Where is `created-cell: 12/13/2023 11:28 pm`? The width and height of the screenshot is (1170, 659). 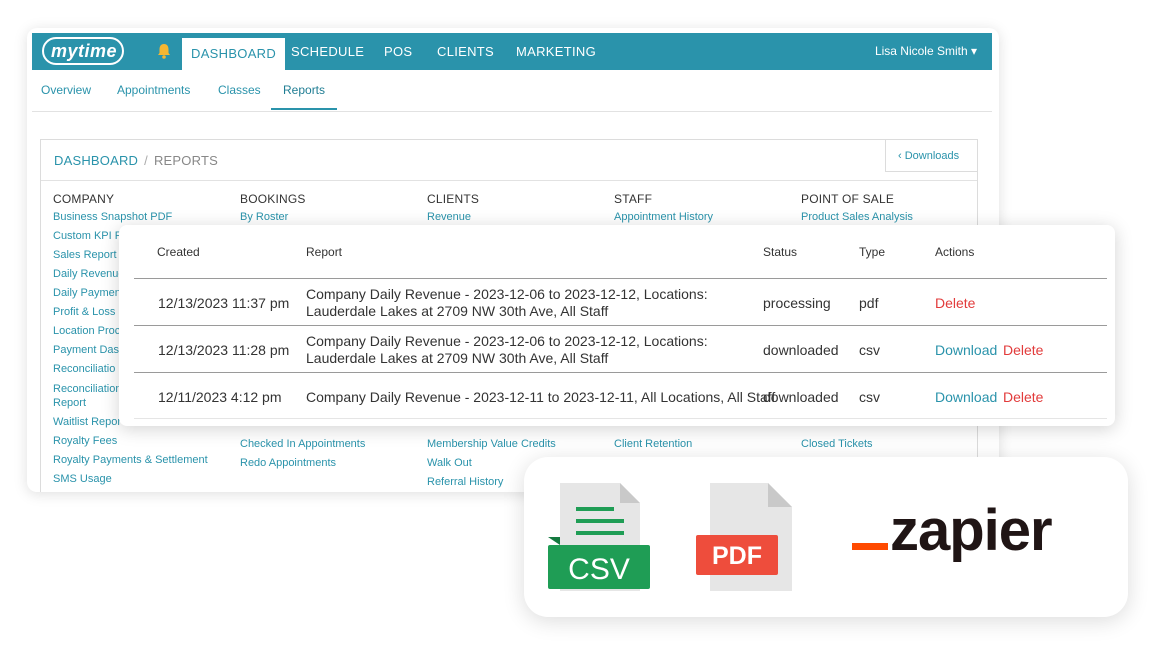 created-cell: 12/13/2023 11:28 pm is located at coordinates (224, 350).